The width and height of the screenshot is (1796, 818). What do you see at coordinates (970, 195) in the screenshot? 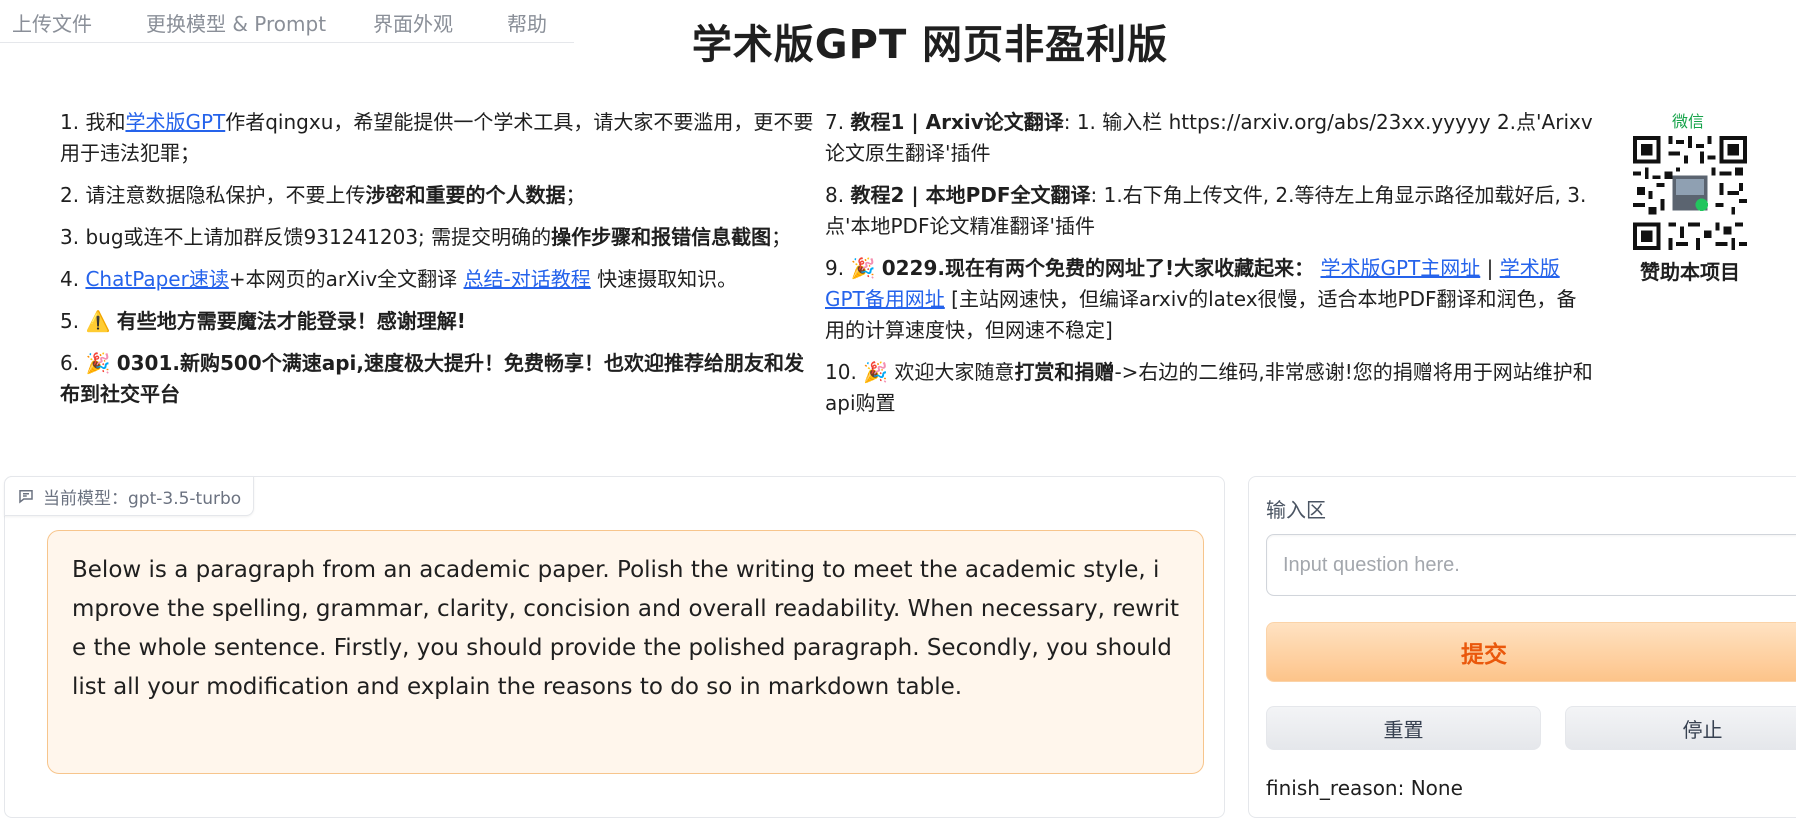
I see `notice-bold-text: 教程2 | 本地PDF全文翻译` at bounding box center [970, 195].